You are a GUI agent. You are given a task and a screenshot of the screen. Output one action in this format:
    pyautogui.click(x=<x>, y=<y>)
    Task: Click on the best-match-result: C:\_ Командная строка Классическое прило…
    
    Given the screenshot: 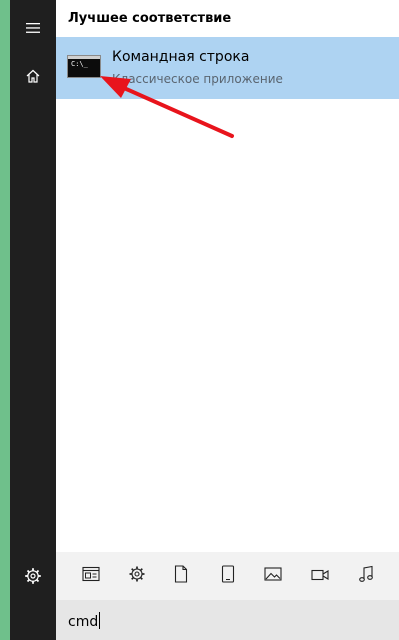 What is the action you would take?
    pyautogui.click(x=227, y=68)
    